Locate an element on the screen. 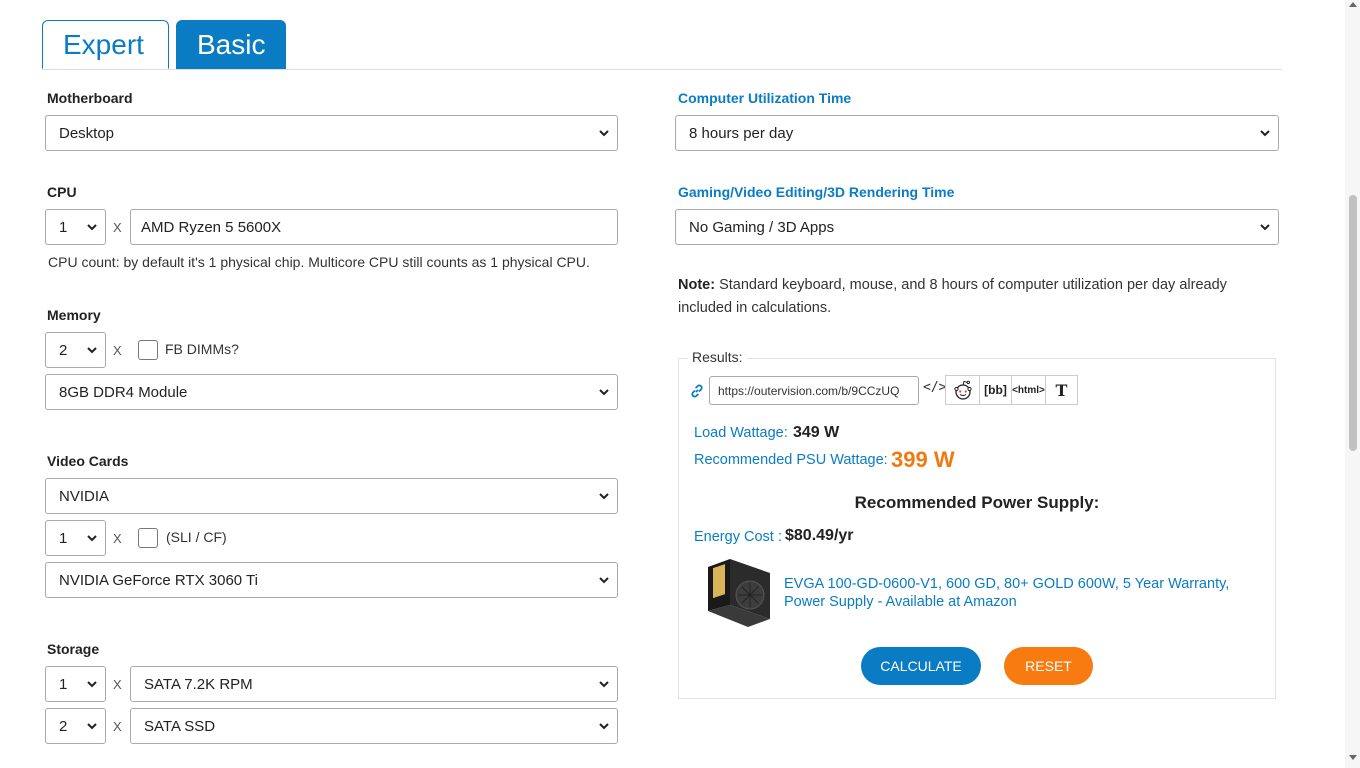 The height and width of the screenshot is (768, 1360). gaming-label: Gaming/Video Editing/3D Rendering Time is located at coordinates (816, 192).